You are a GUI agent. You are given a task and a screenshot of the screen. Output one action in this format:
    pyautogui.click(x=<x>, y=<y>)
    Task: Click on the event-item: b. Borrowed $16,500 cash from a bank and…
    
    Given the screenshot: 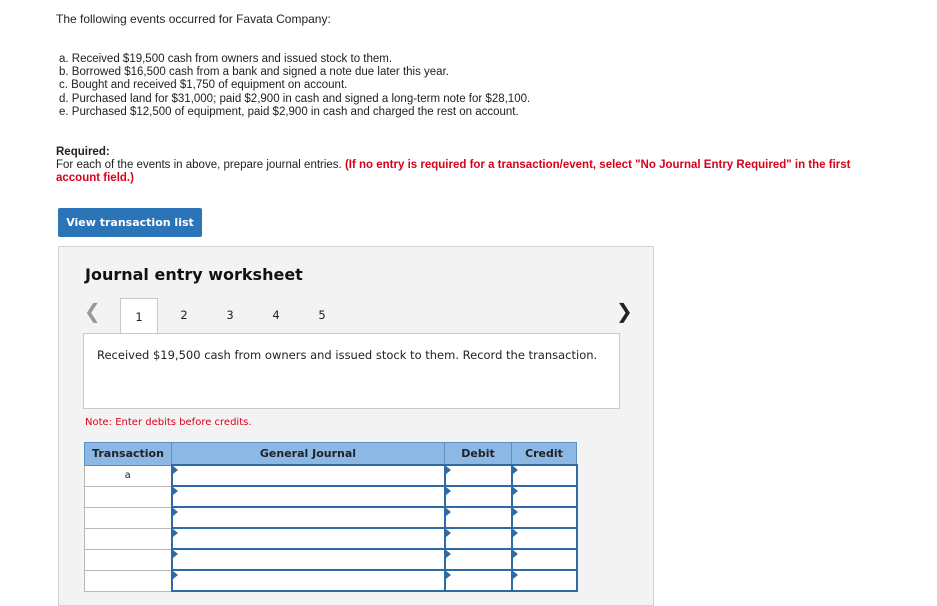 What is the action you would take?
    pyautogui.click(x=254, y=72)
    